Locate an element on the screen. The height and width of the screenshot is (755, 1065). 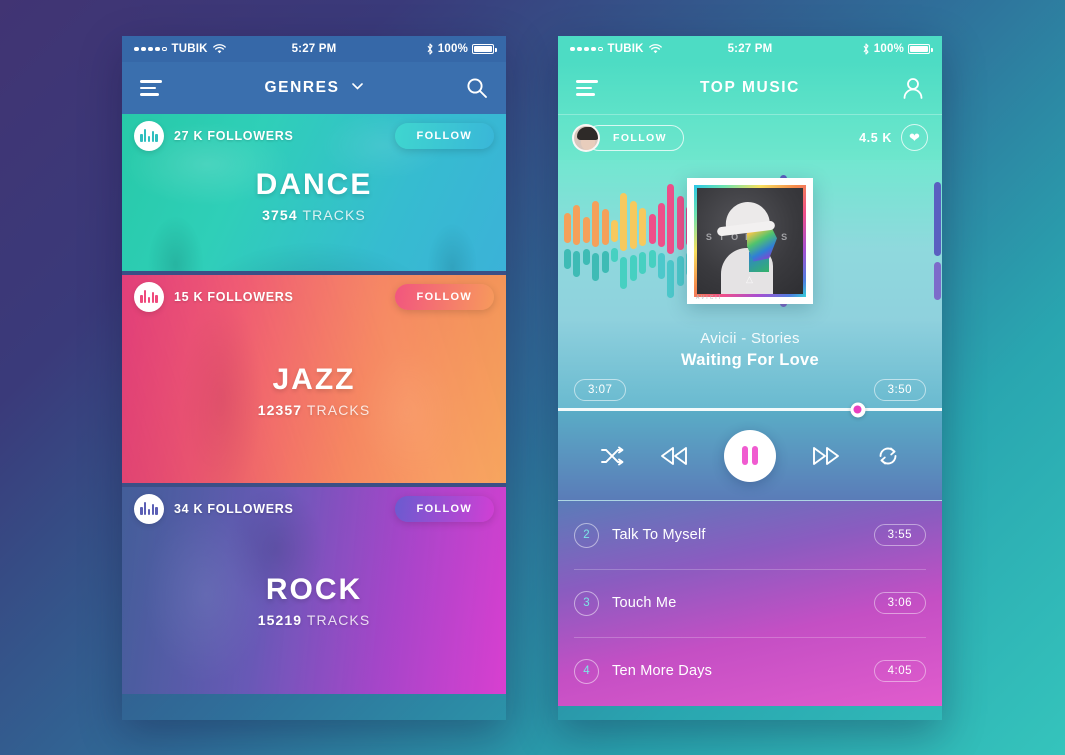
user-profile-icon is located at coordinates (913, 88).